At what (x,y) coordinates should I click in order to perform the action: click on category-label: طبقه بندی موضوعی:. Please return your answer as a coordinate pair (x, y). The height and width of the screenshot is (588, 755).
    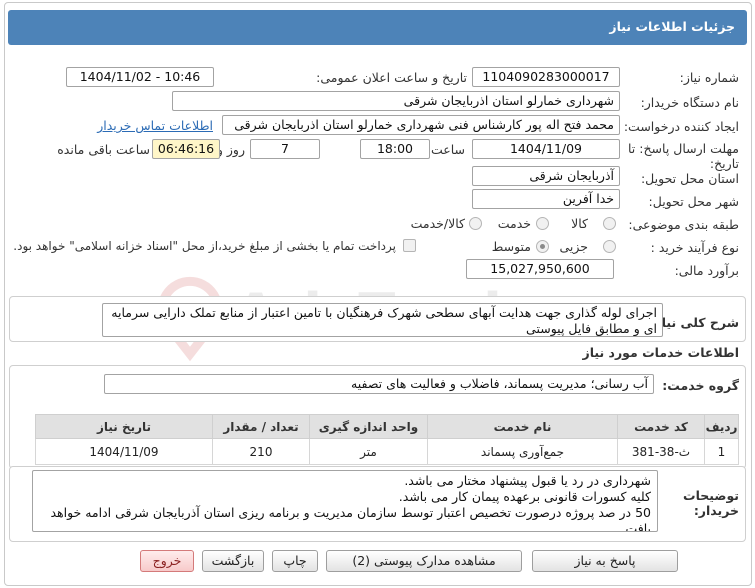
    Looking at the image, I should click on (683, 224).